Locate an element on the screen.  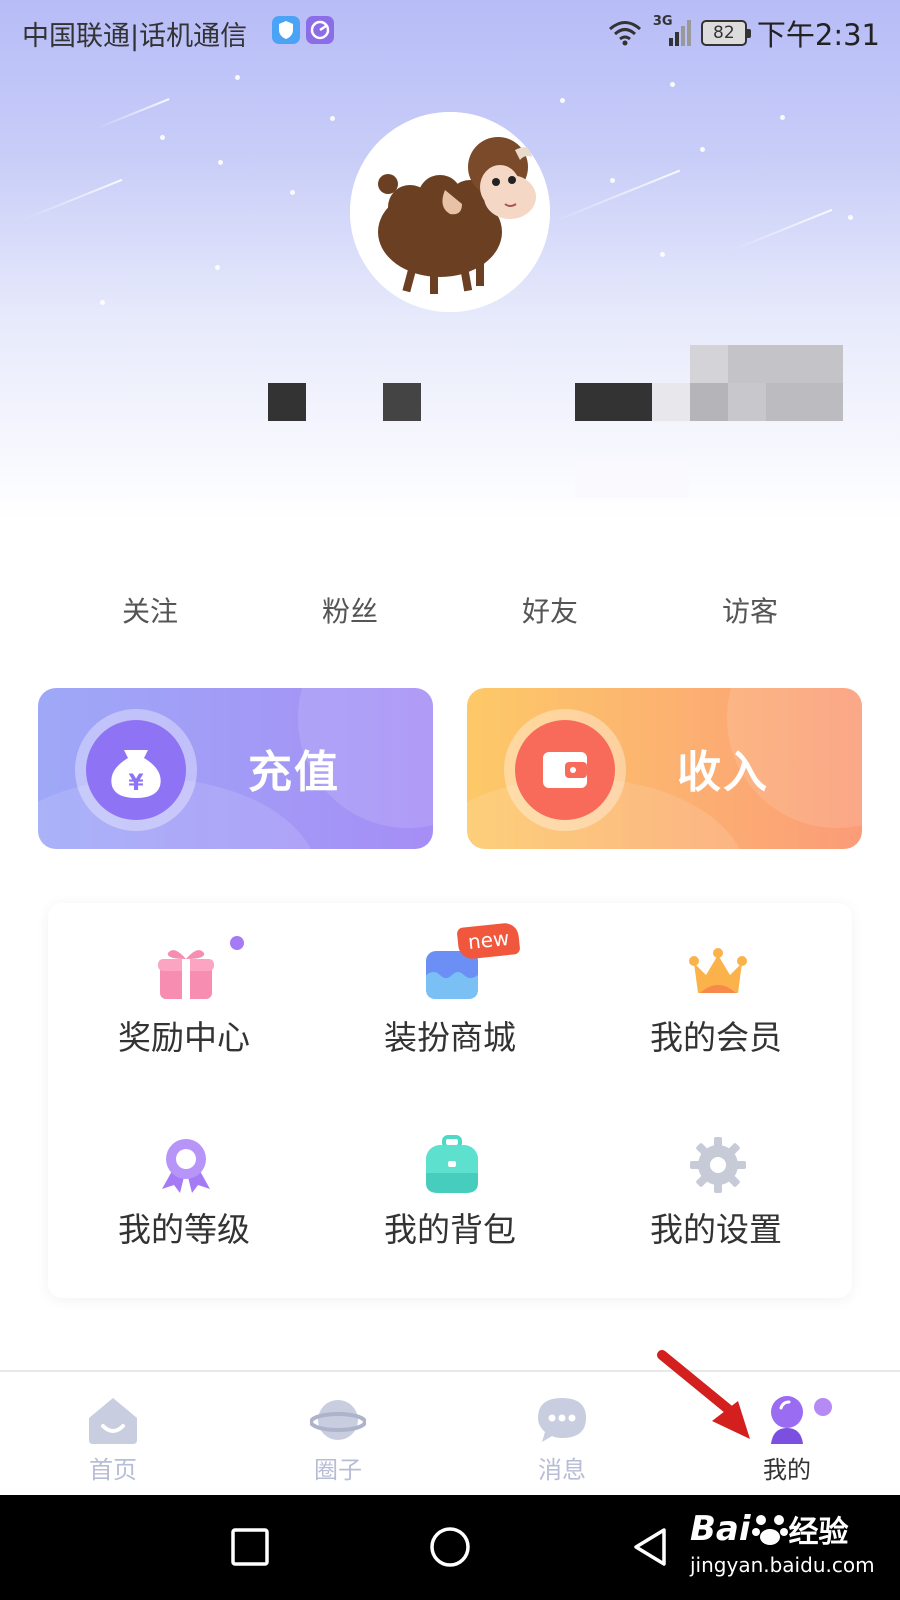
tab-circle-label: 圈子 is located at coordinates (338, 1470).